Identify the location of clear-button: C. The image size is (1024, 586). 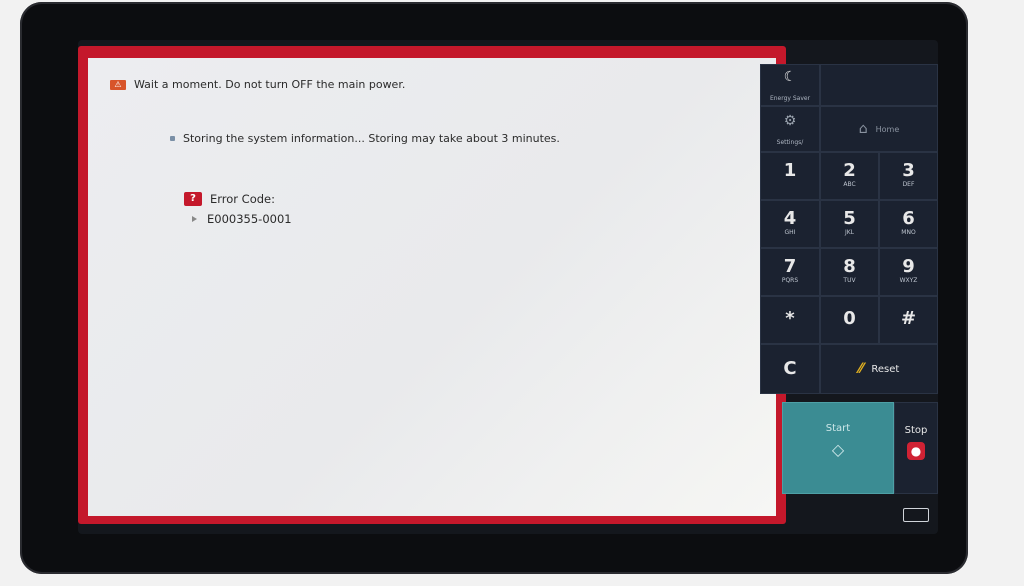
(790, 369).